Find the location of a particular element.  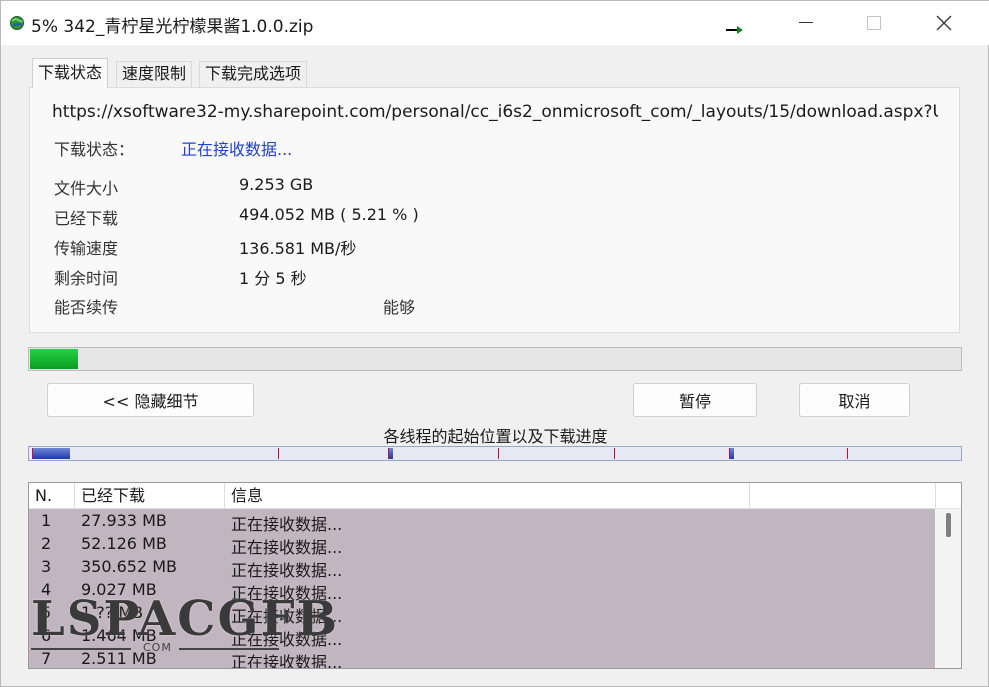

column-info: 信息 is located at coordinates (487, 496).